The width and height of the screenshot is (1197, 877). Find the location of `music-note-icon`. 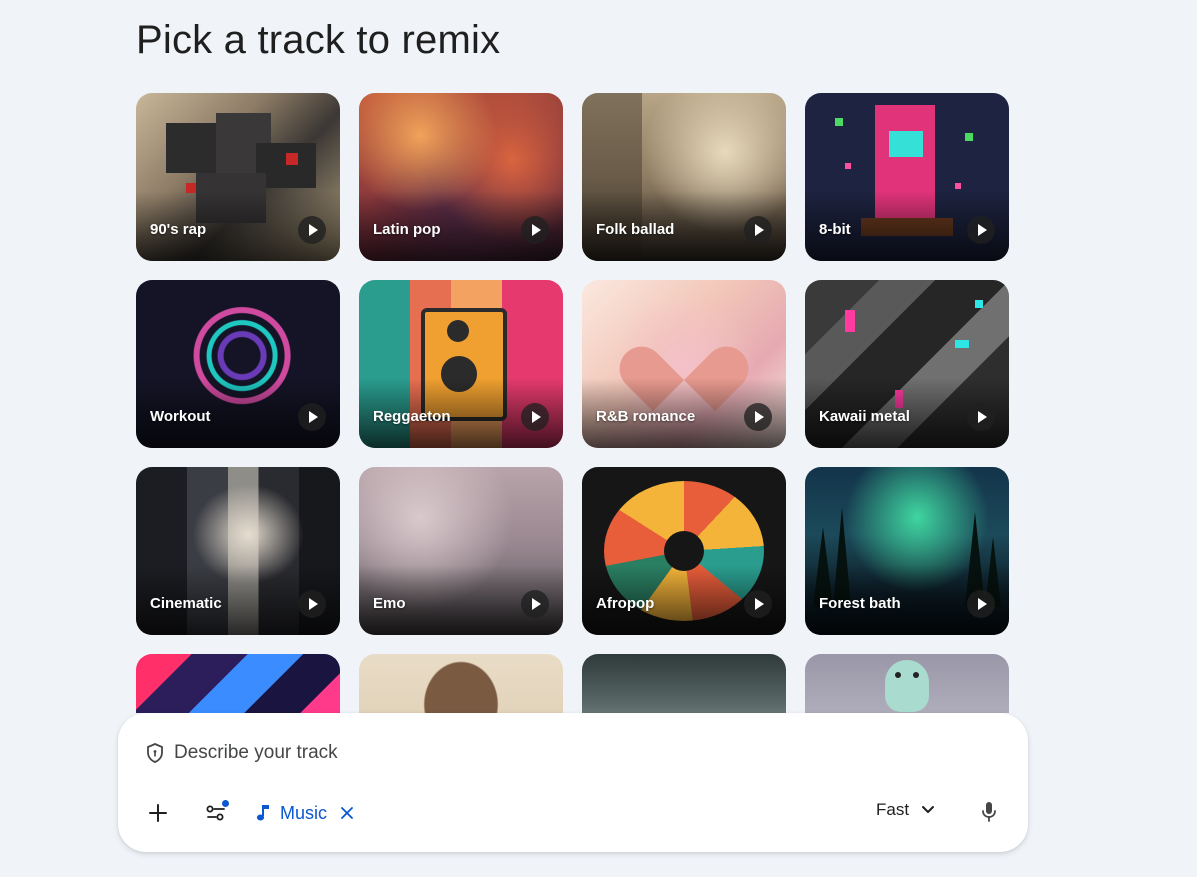

music-note-icon is located at coordinates (262, 813).